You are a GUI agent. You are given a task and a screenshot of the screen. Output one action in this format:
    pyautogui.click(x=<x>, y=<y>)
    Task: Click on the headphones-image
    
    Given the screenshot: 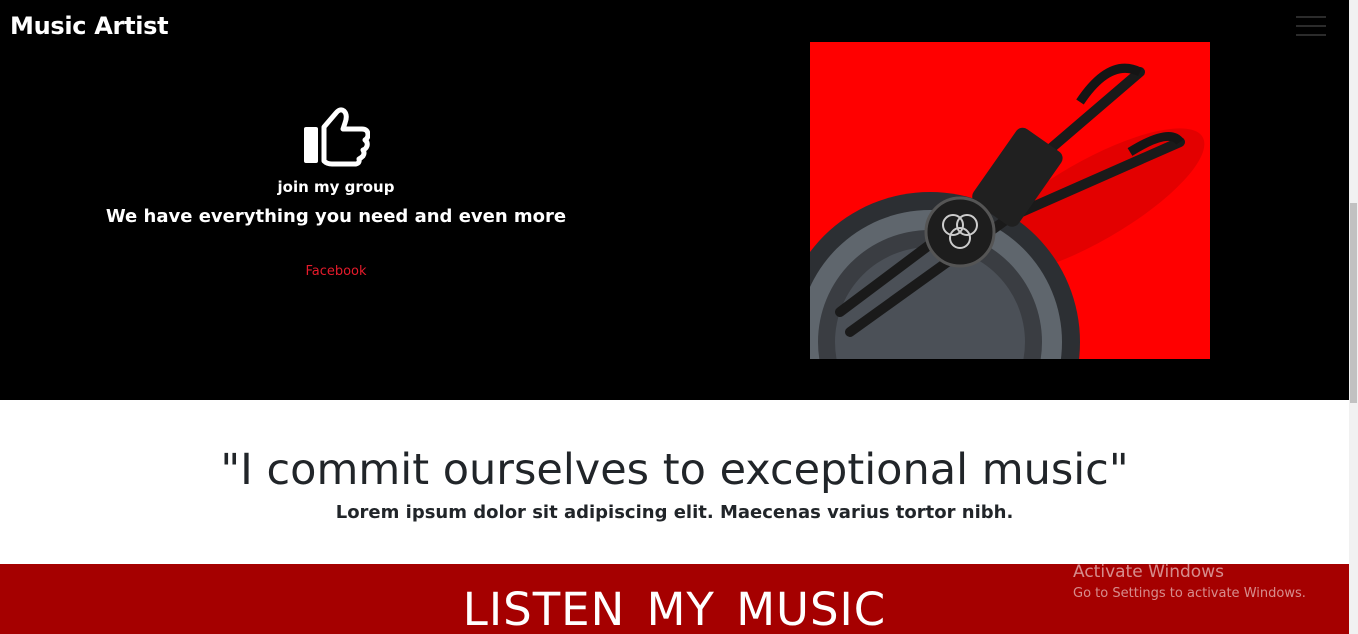 What is the action you would take?
    pyautogui.click(x=1010, y=200)
    